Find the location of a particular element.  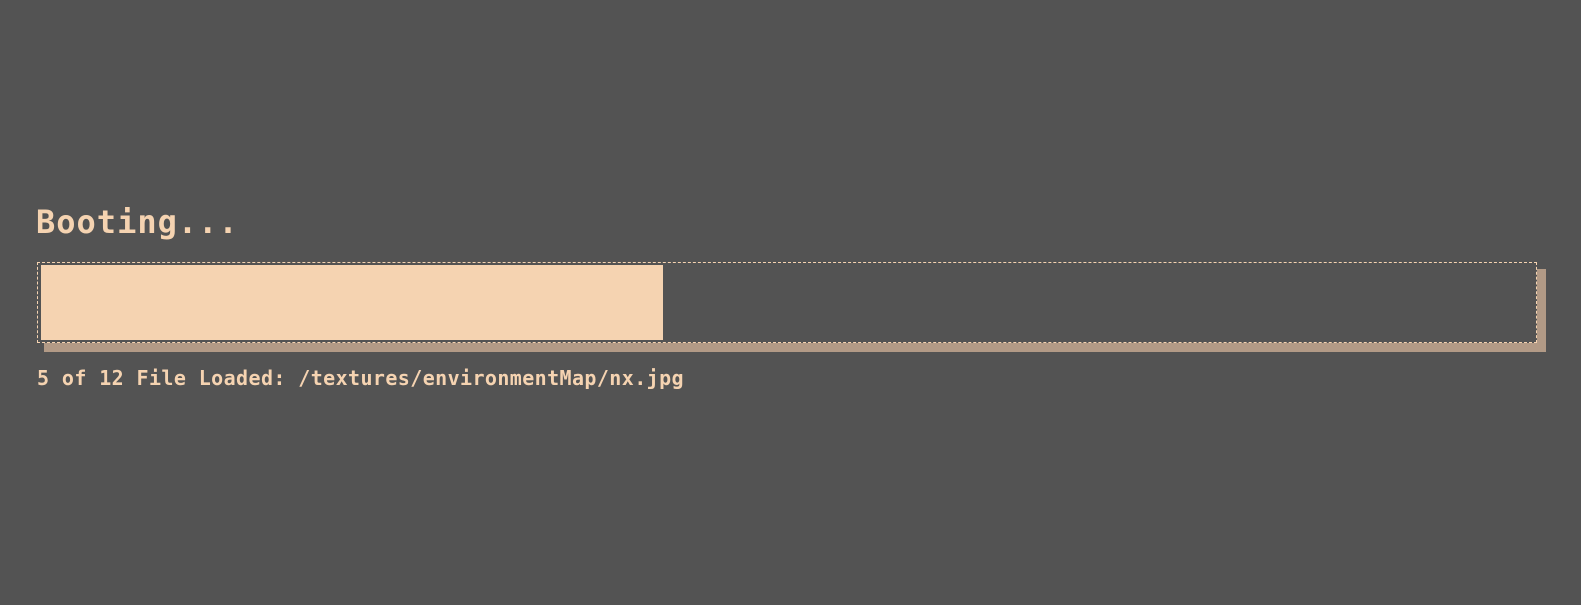

progress-bar is located at coordinates (787, 302).